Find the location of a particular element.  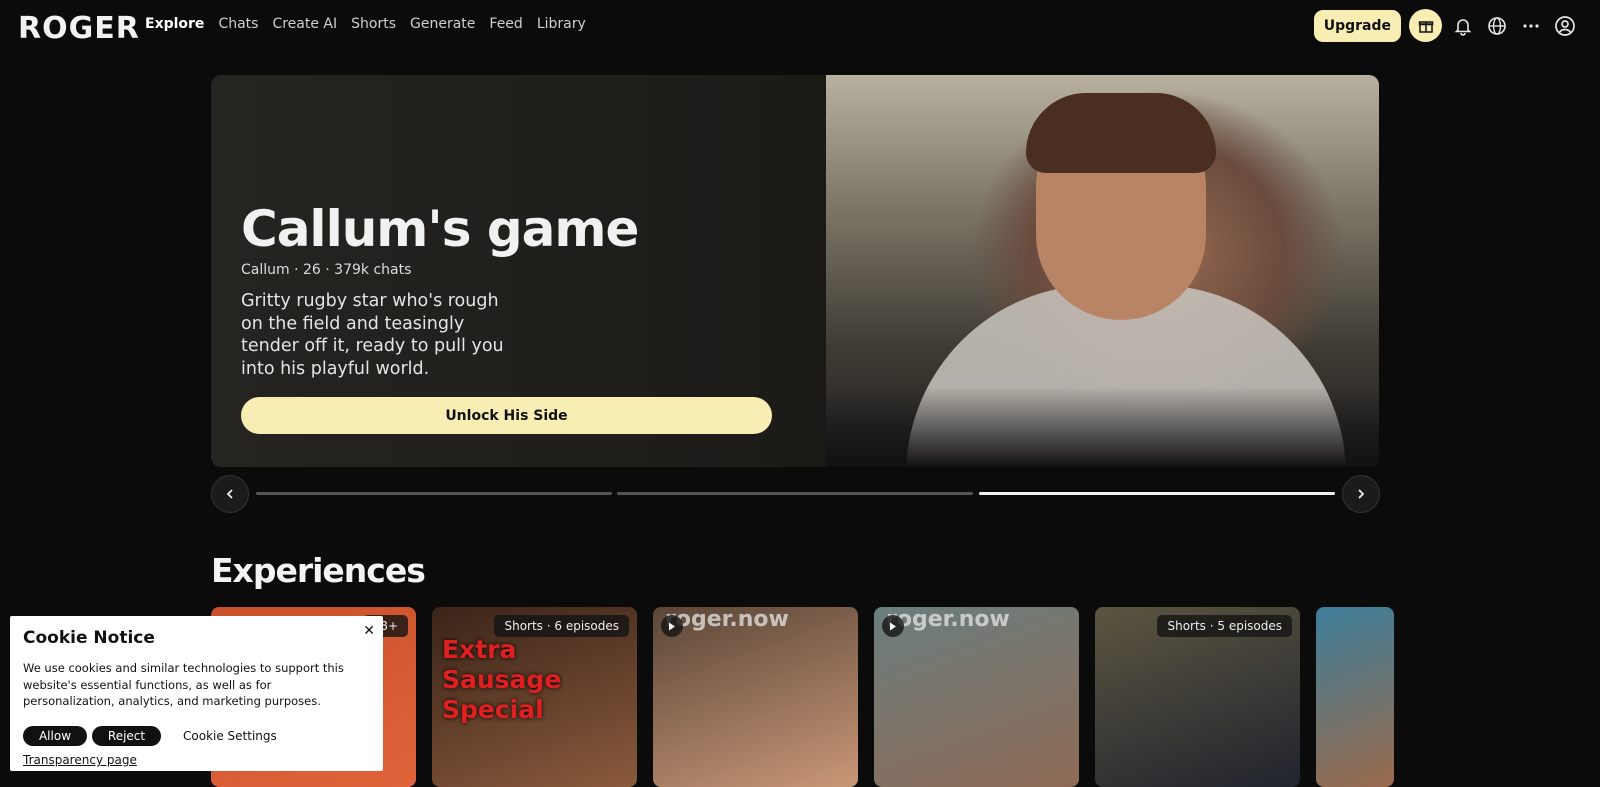

carousel-next-button is located at coordinates (1361, 494).